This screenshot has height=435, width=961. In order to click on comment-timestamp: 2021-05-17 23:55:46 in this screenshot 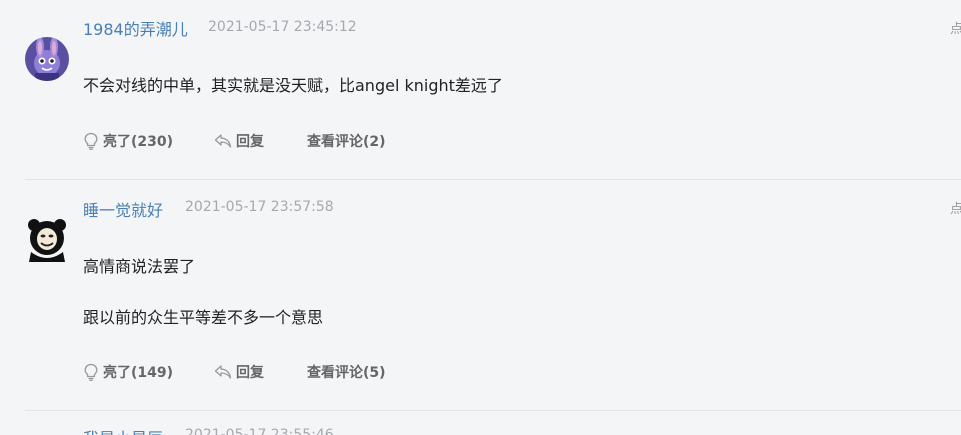, I will do `click(259, 431)`.